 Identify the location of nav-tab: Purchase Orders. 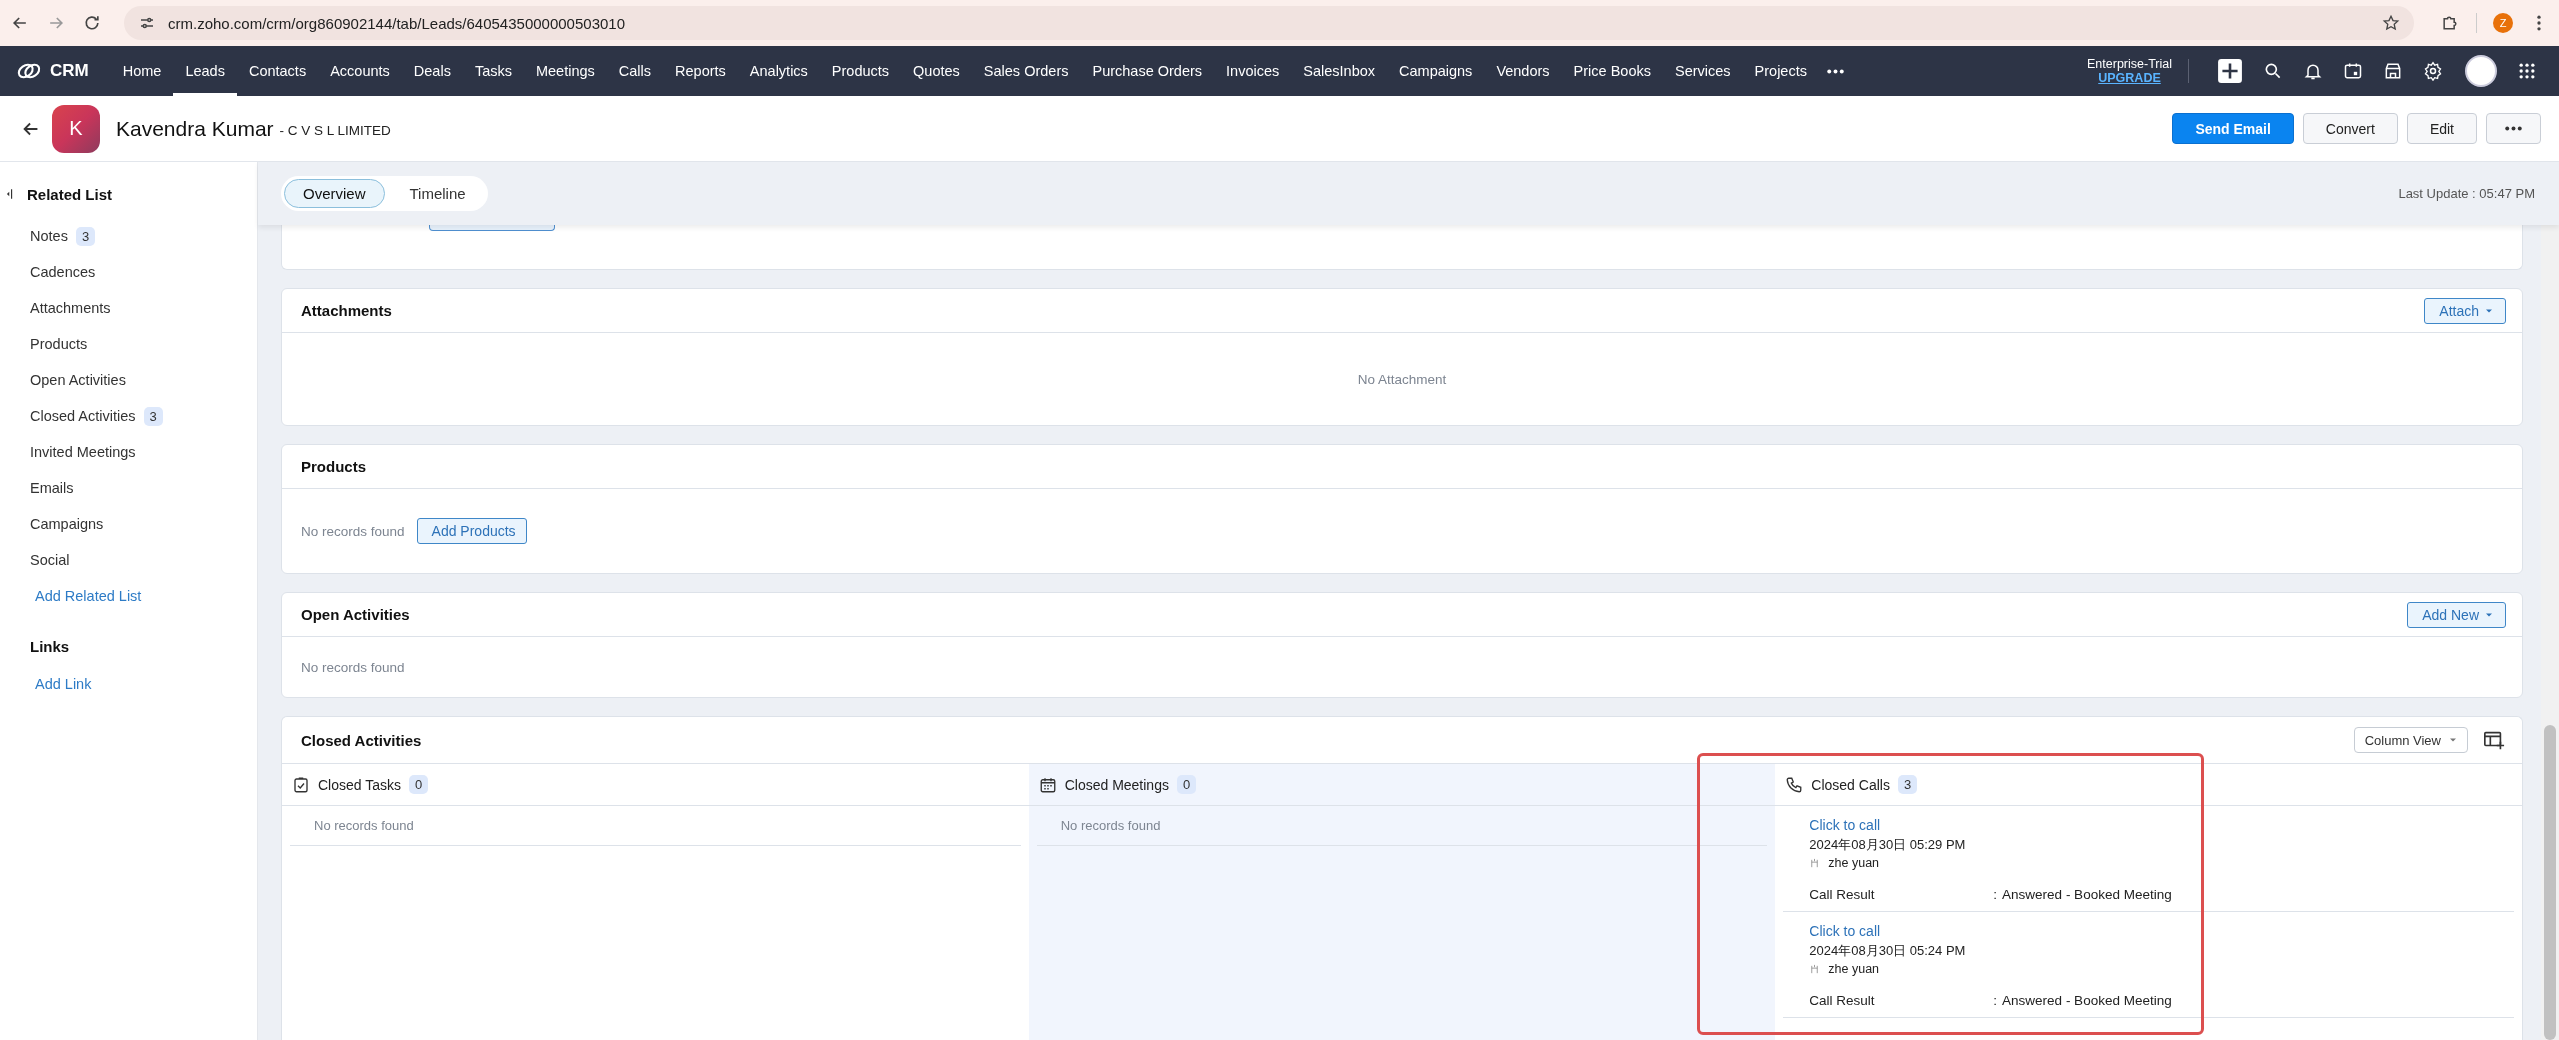
(1147, 71).